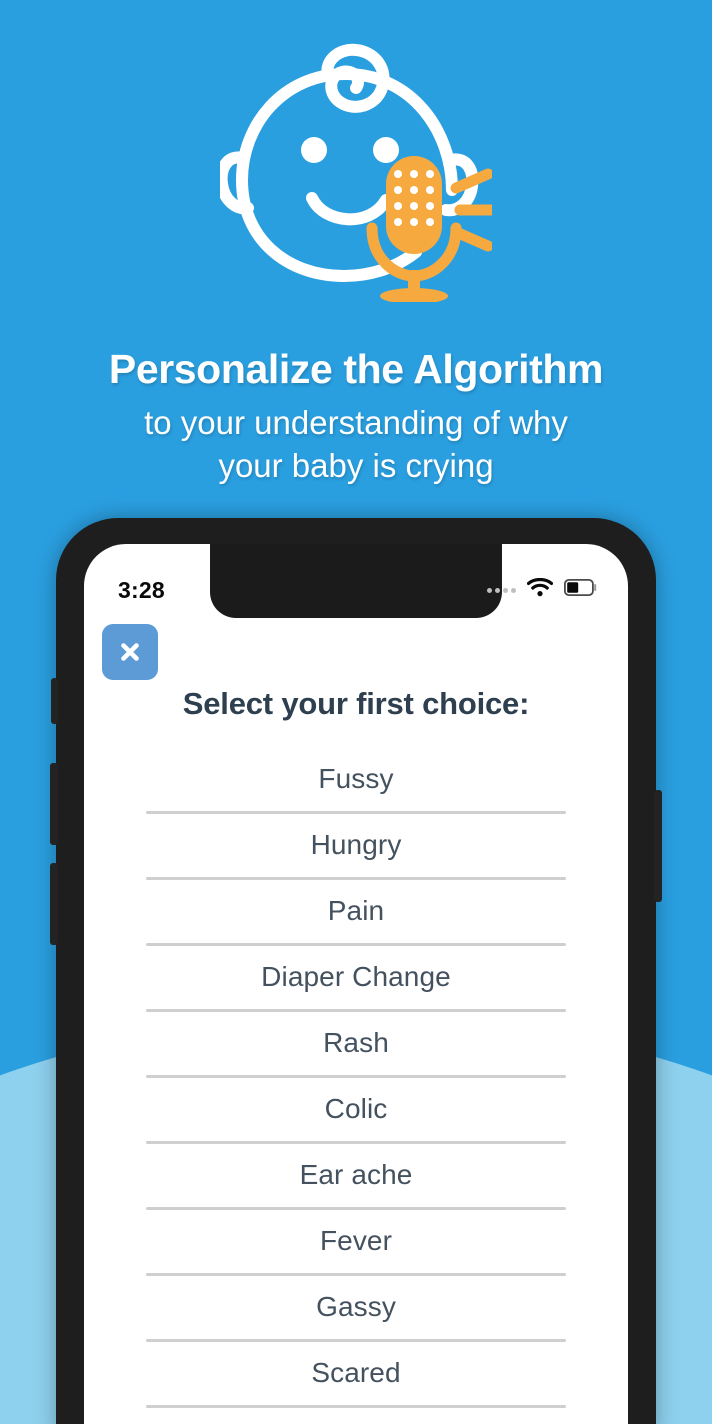 The image size is (712, 1424). Describe the element at coordinates (356, 977) in the screenshot. I see `choice-item: Diaper Change` at that location.